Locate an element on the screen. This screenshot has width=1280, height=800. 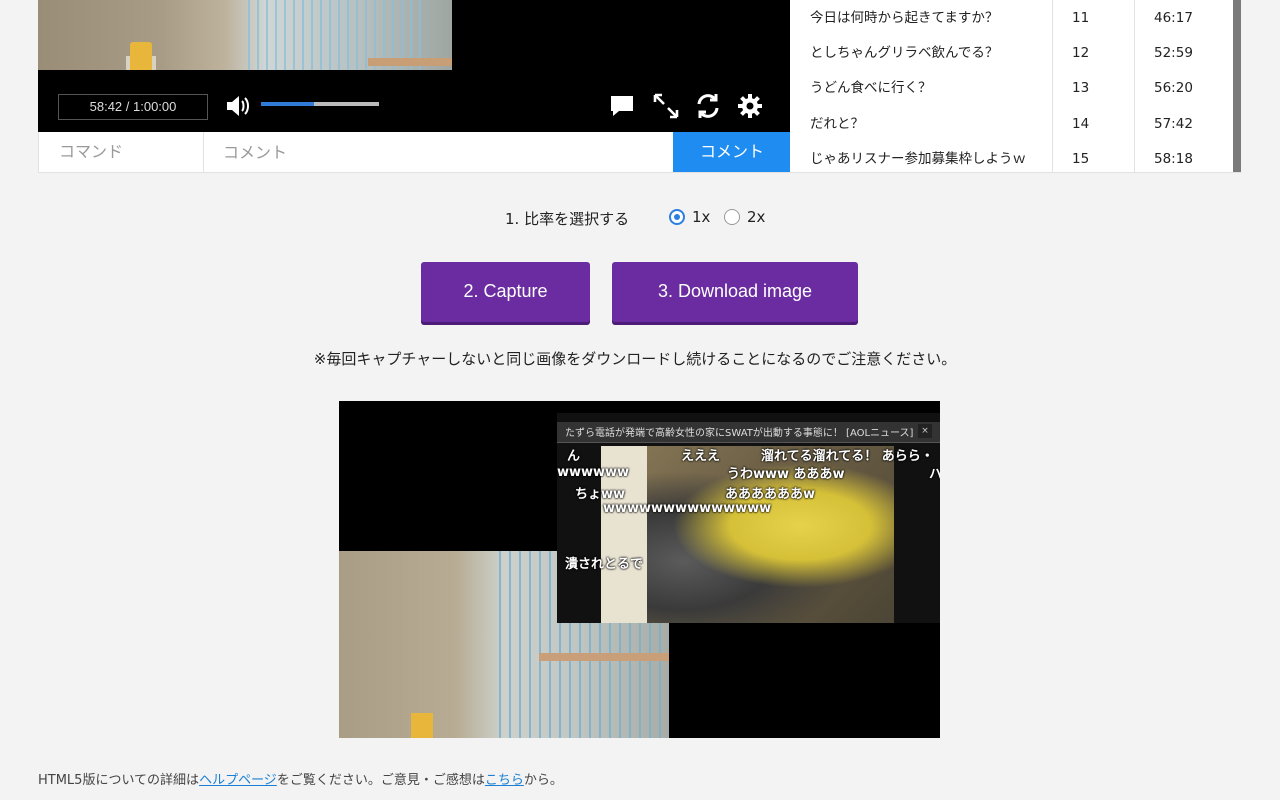
comment-row: 今日は何時から起きてますか？ 11 46:17 is located at coordinates (1011, 18).